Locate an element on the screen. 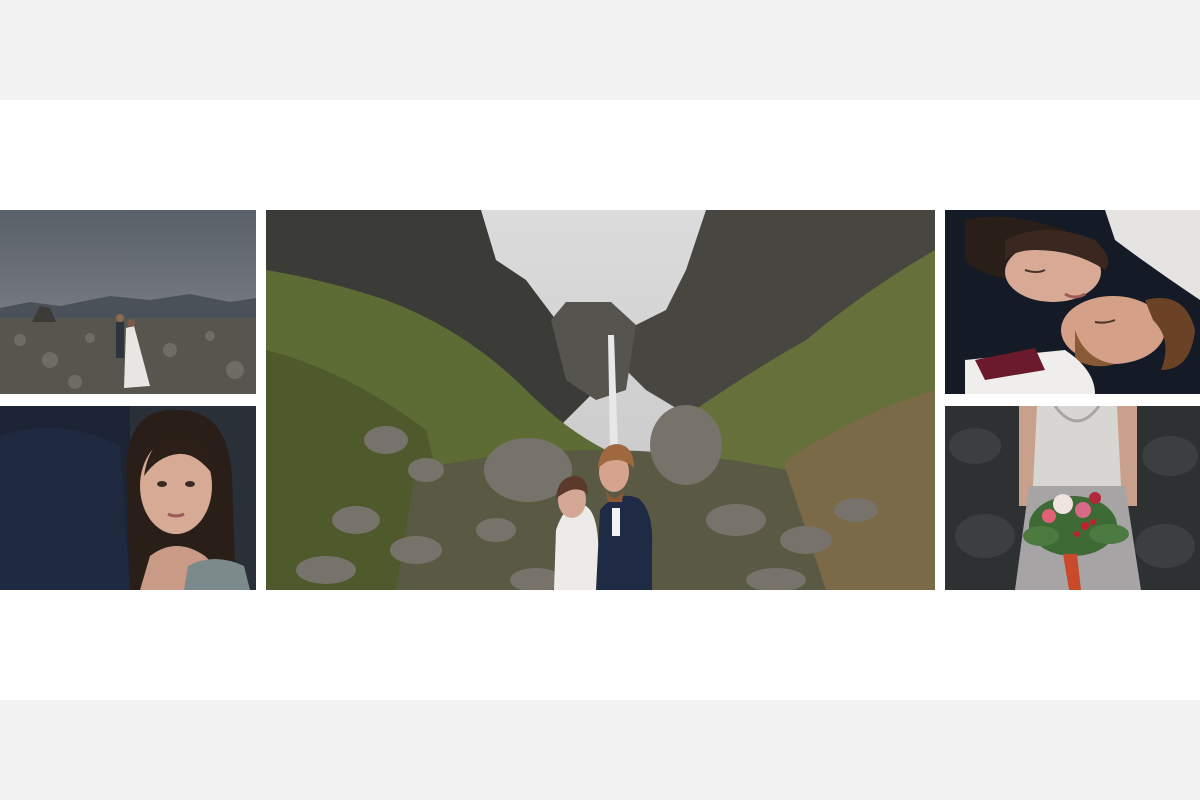 The width and height of the screenshot is (1200, 800). photo-couple-lava-field is located at coordinates (128, 302).